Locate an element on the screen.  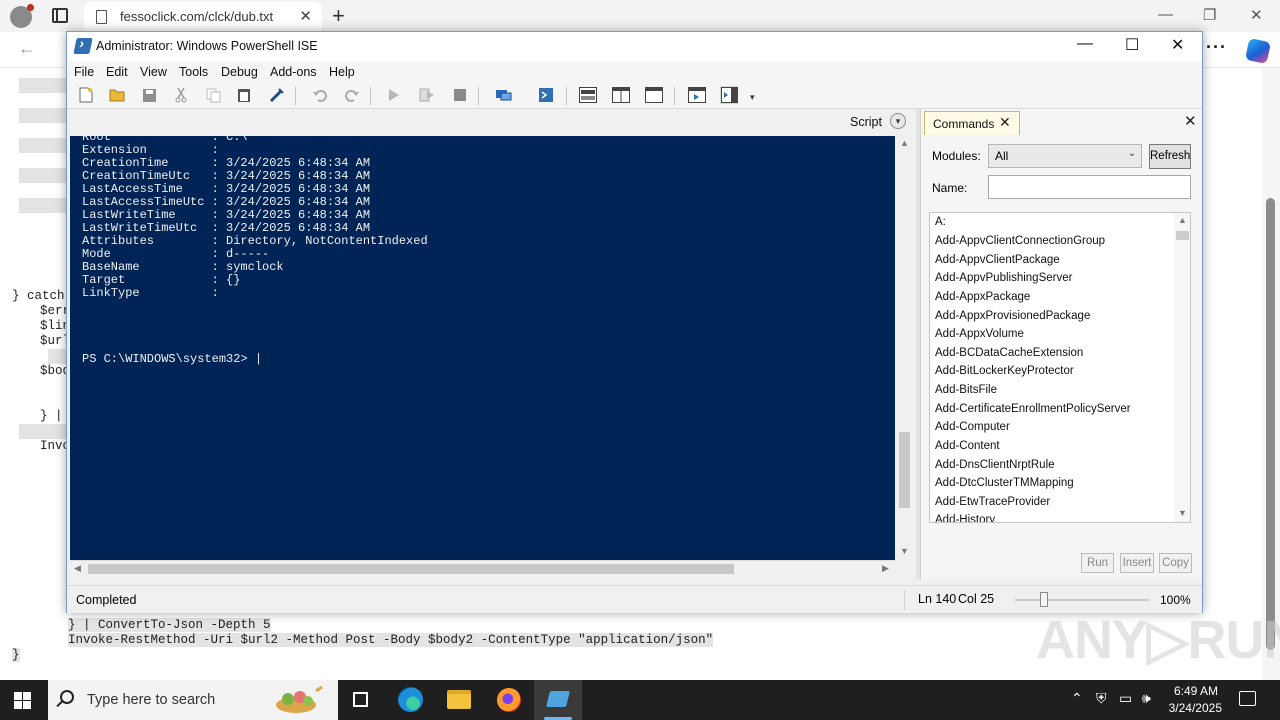
more-options-button: ··· is located at coordinates (1216, 47).